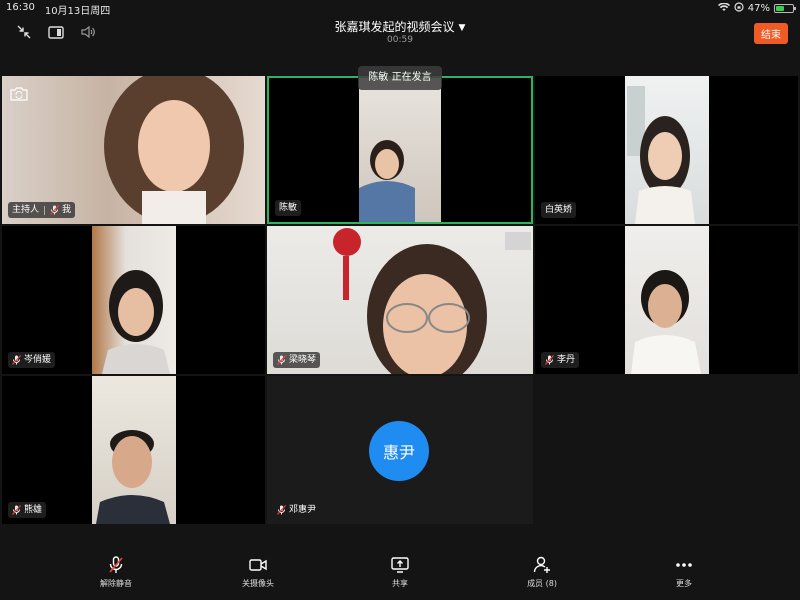 The width and height of the screenshot is (800, 600). What do you see at coordinates (42, 210) in the screenshot?
I see `participant-label: 主持人 我` at bounding box center [42, 210].